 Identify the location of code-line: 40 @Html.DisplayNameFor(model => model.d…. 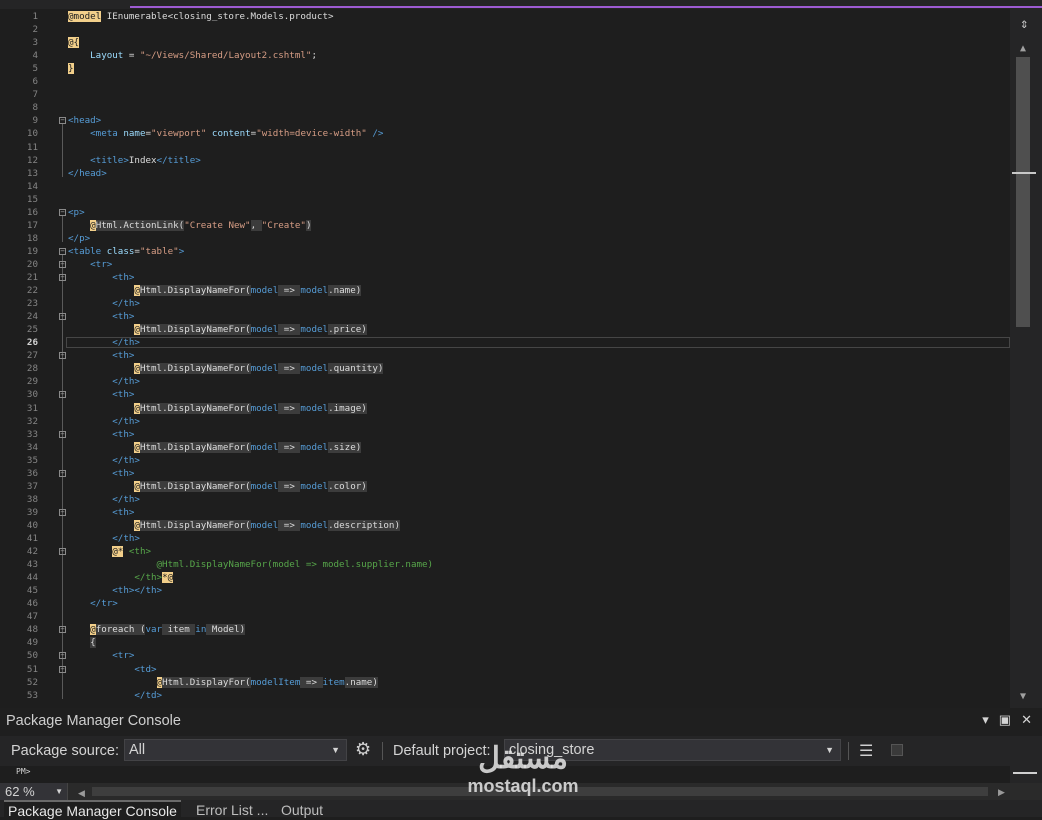
(505, 525).